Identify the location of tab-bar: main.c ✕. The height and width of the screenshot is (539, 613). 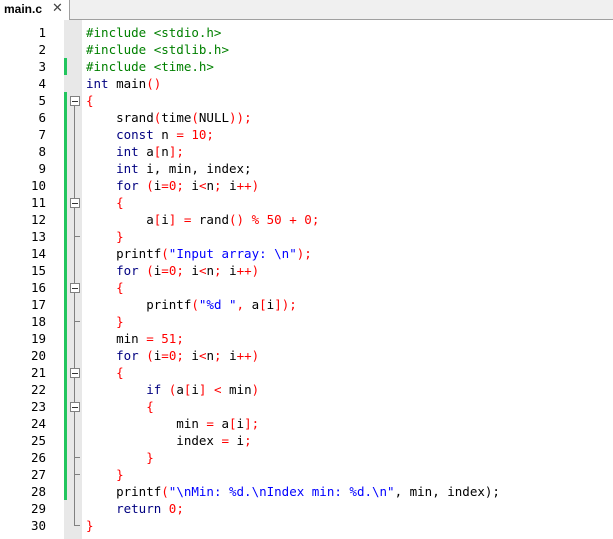
(306, 10).